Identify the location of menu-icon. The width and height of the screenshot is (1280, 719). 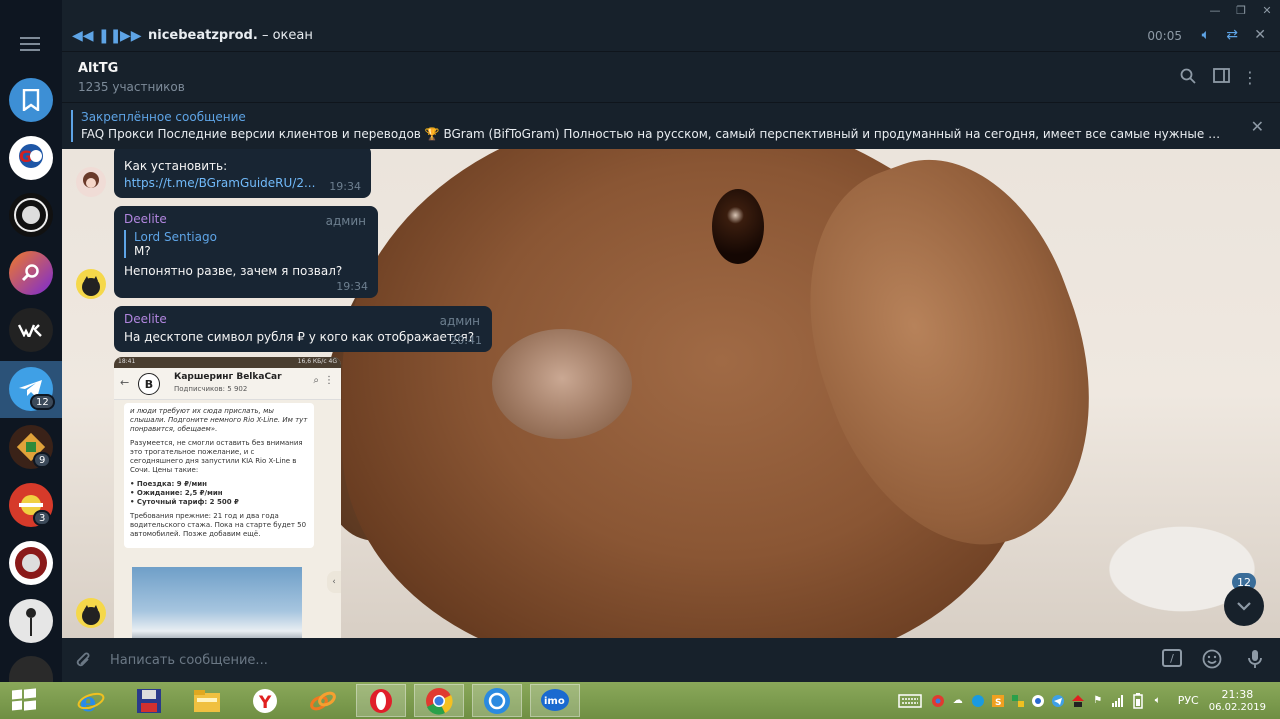
(30, 44).